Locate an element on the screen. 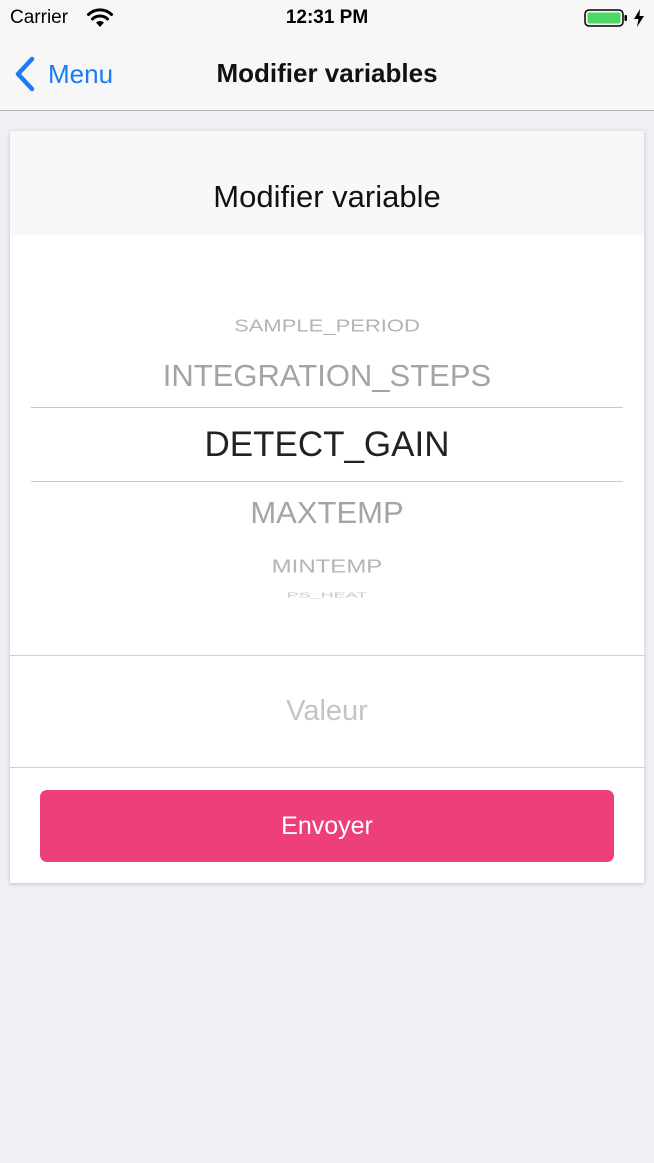 The image size is (654, 1163). picker-item-selected: DETECT_GAIN is located at coordinates (327, 445).